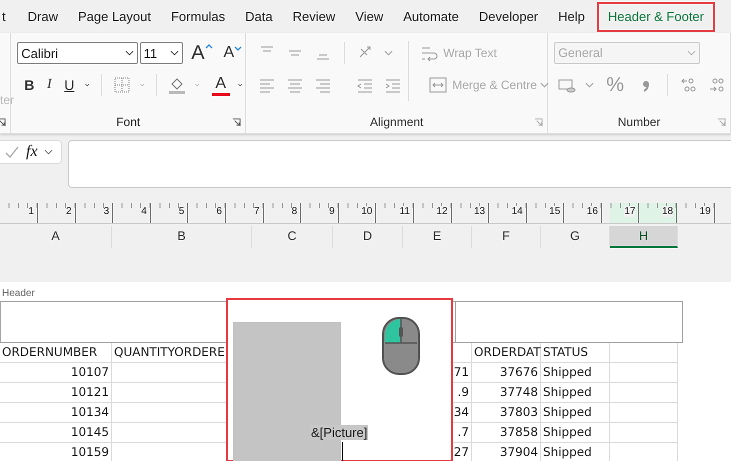 Image resolution: width=731 pixels, height=461 pixels. I want to click on ruler-number: 19, so click(705, 211).